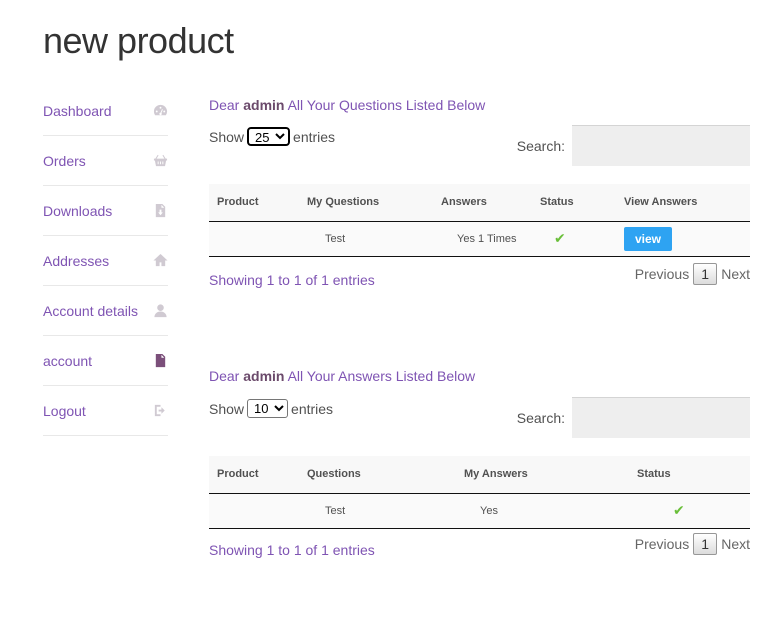 The width and height of the screenshot is (773, 618). I want to click on answers-greeting: Dear admin All Your Answers Listed Below, so click(342, 376).